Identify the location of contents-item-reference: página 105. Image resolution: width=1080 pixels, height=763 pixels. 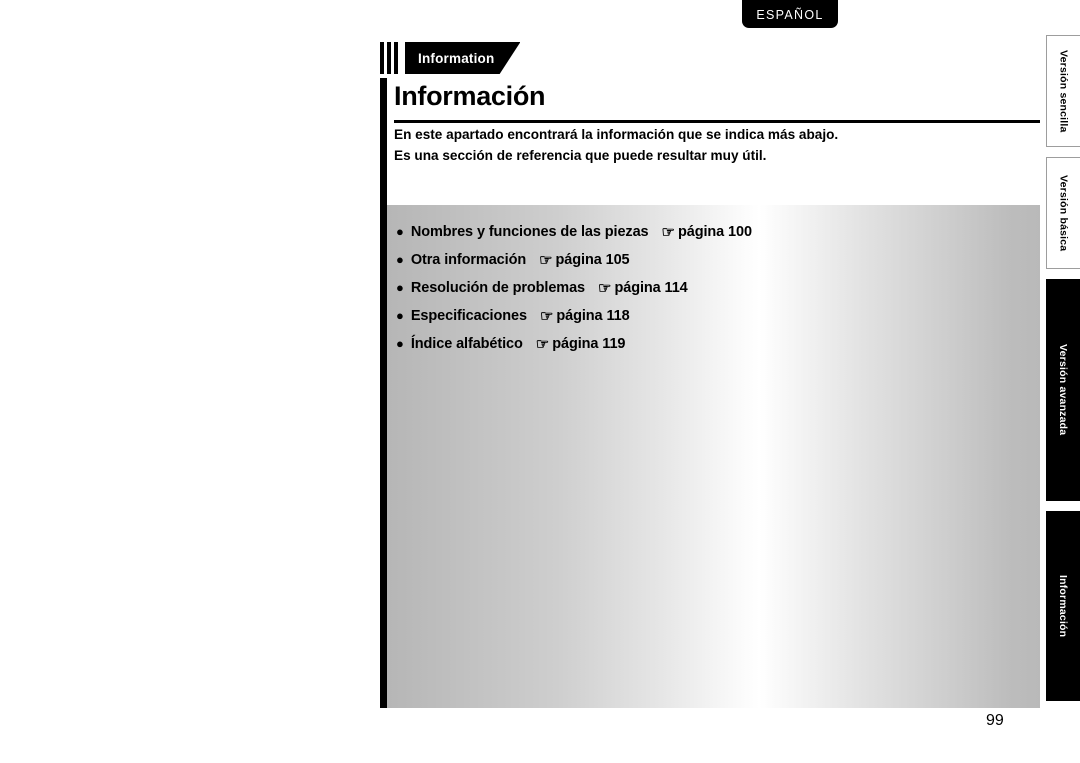
(592, 260).